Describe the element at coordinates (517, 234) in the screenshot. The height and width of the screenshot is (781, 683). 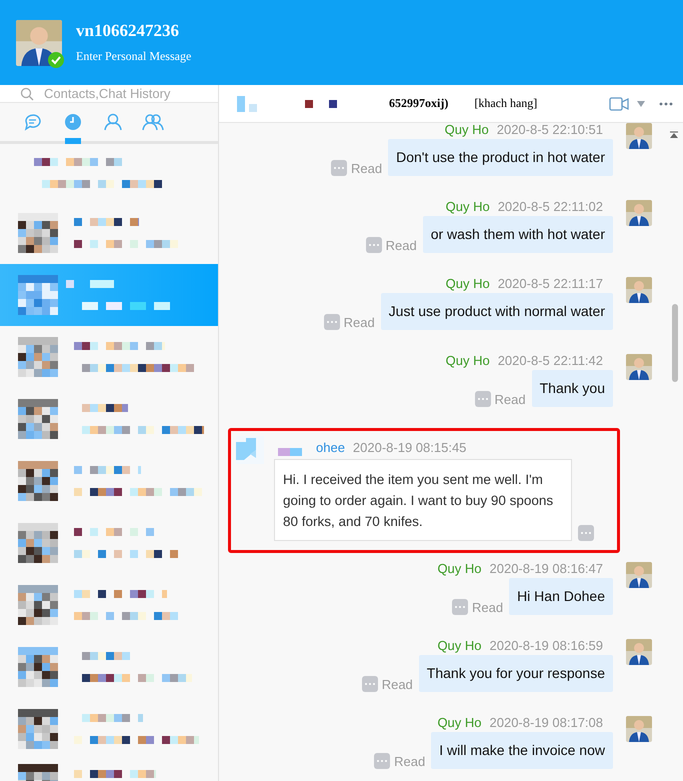
I see `message-bubble: or wash them with hot water` at that location.